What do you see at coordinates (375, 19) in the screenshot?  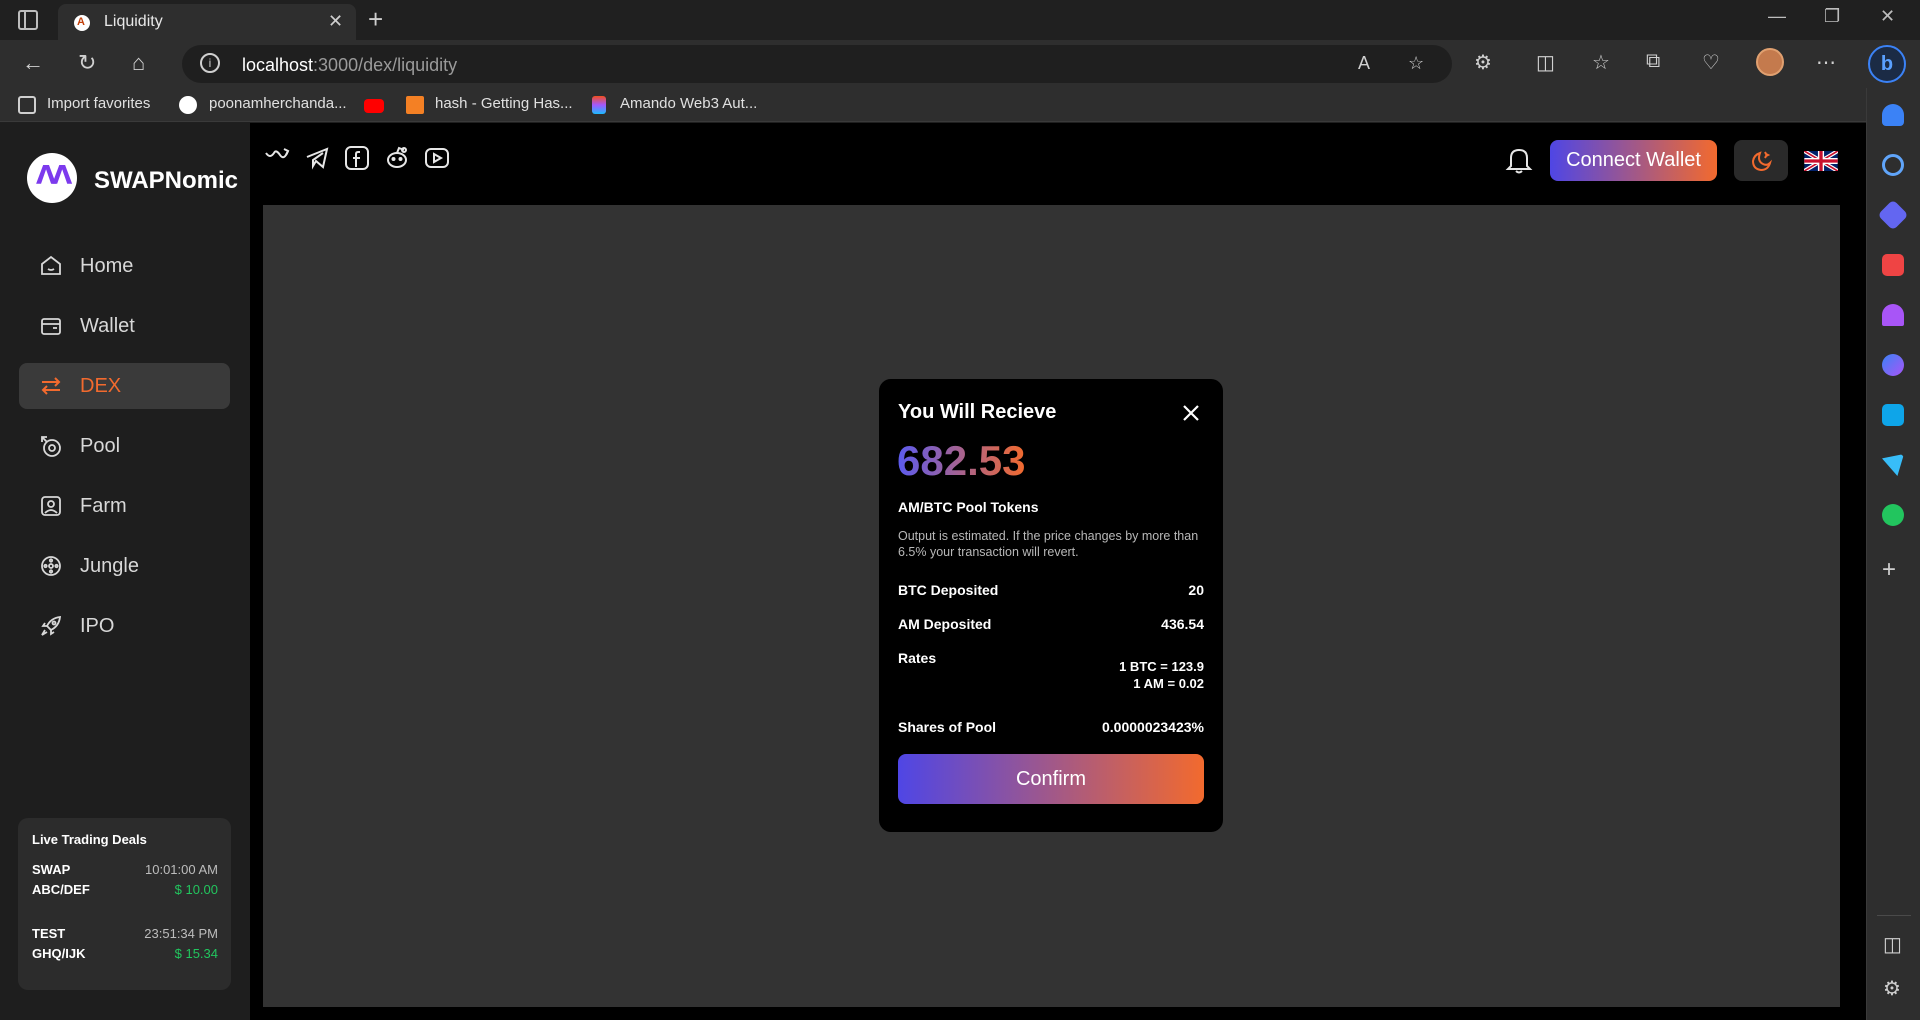 I see `new-tab-icon: +` at bounding box center [375, 19].